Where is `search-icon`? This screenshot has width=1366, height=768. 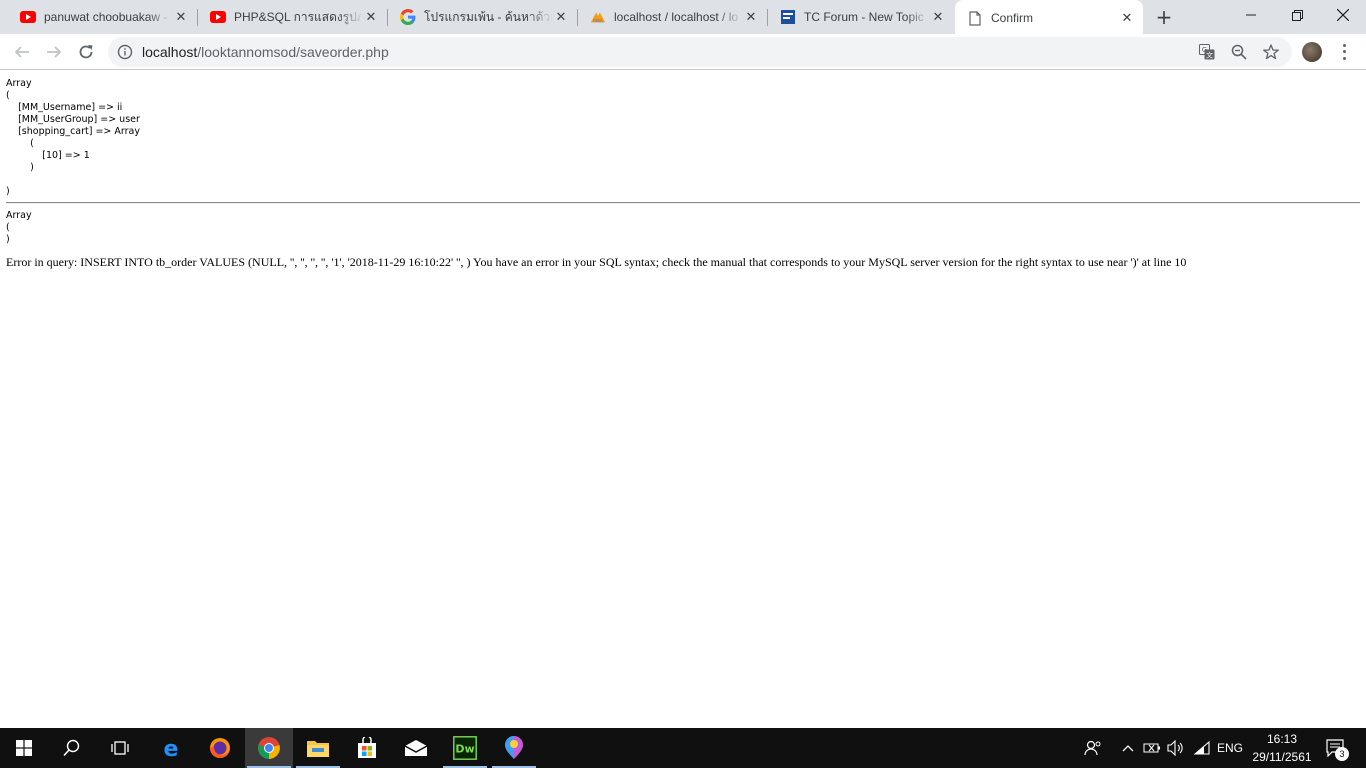
search-icon is located at coordinates (71, 748).